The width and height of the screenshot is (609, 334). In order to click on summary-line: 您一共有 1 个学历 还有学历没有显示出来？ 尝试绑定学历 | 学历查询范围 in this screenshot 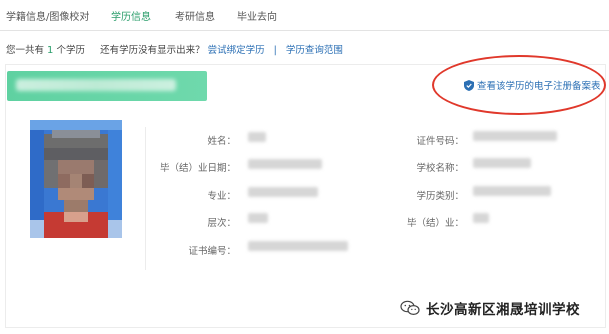, I will do `click(174, 49)`.